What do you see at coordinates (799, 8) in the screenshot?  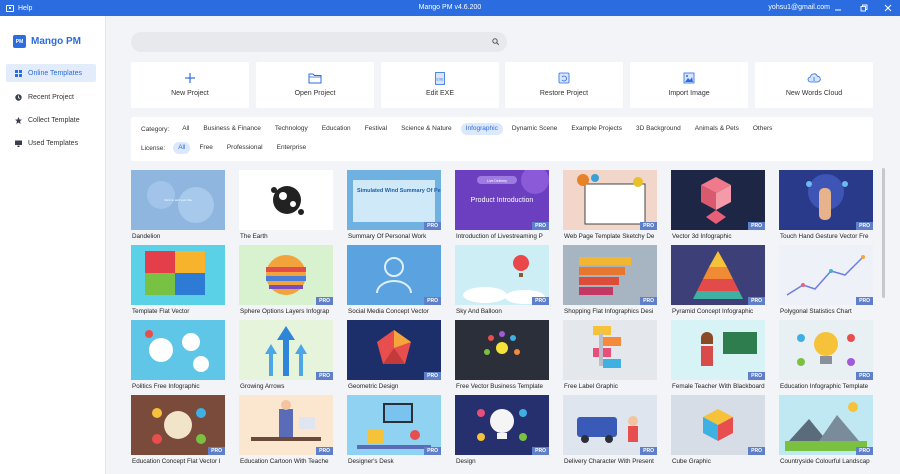 I see `user-email: yohsu1@gmail.com` at bounding box center [799, 8].